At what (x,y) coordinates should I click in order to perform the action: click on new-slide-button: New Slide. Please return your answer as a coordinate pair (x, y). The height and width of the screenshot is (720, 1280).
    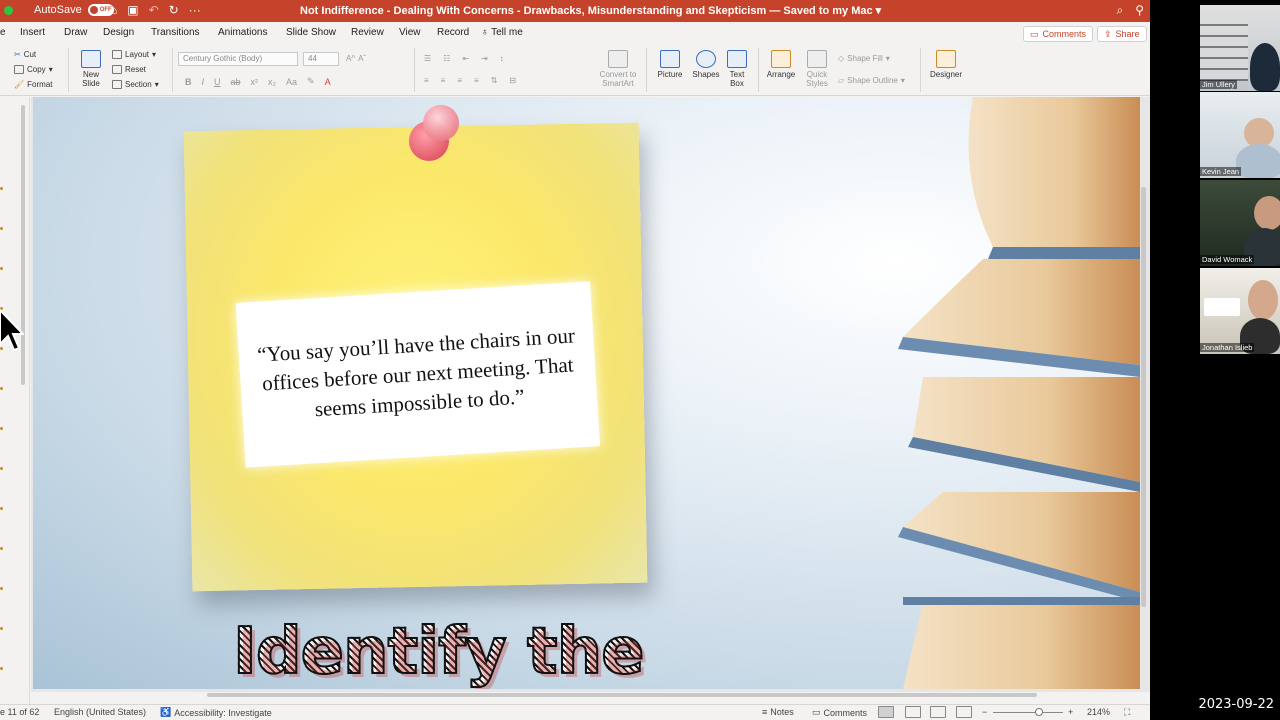
    Looking at the image, I should click on (91, 69).